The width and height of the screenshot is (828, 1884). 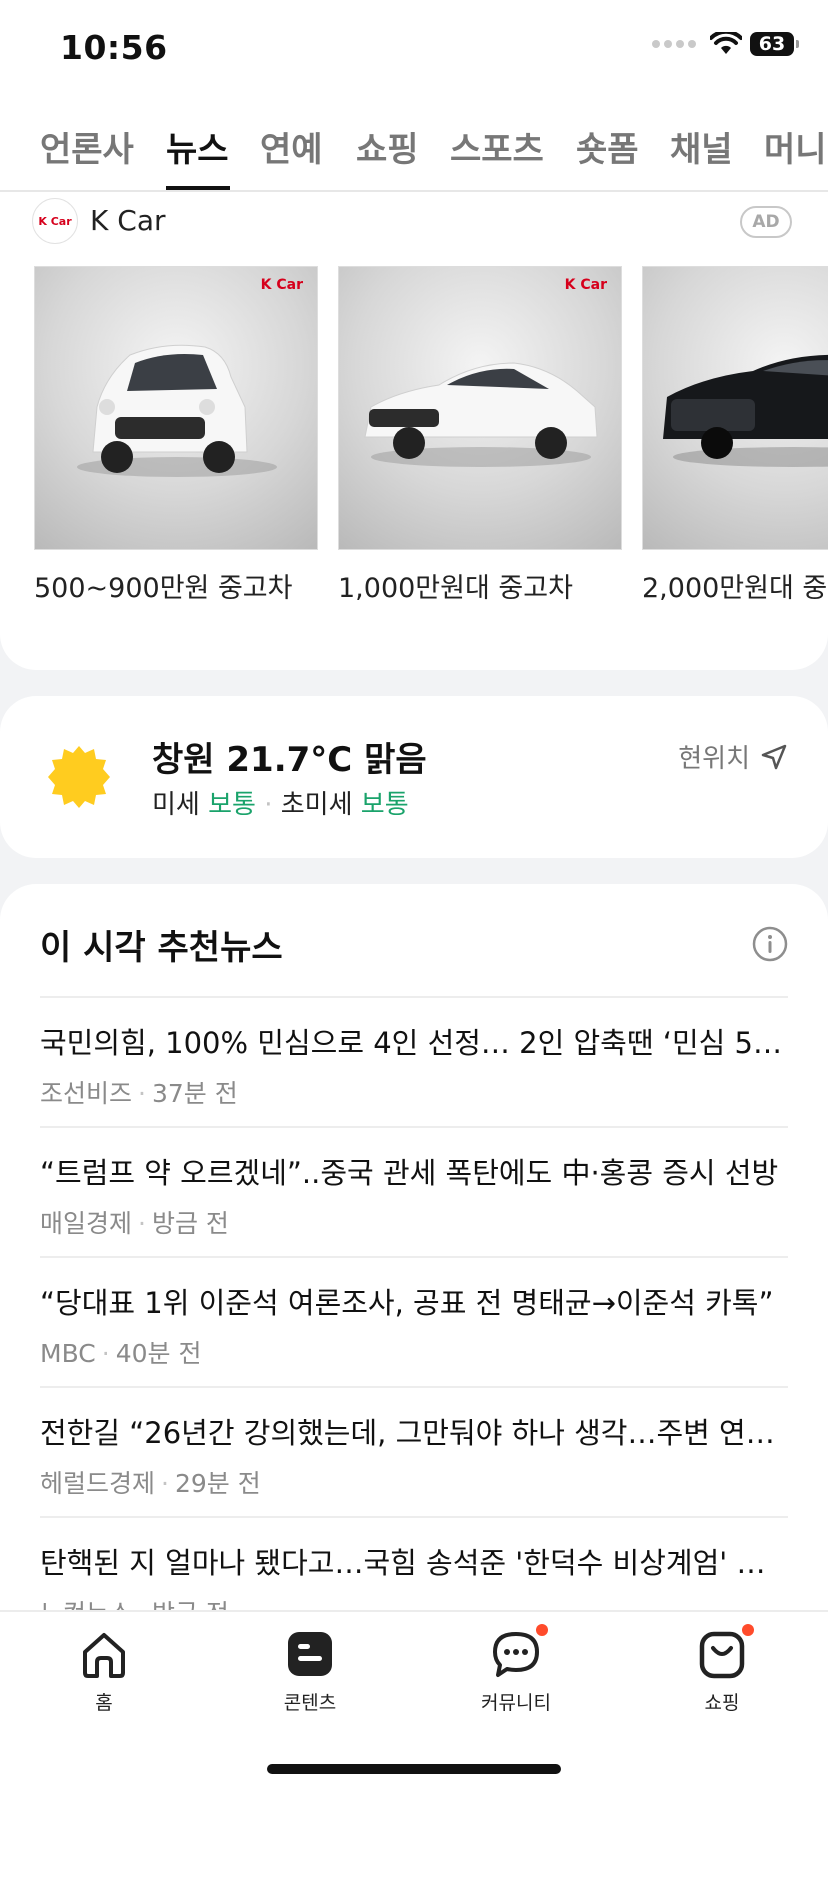 I want to click on news-meta: MBC · 40분 전, so click(x=120, y=1352).